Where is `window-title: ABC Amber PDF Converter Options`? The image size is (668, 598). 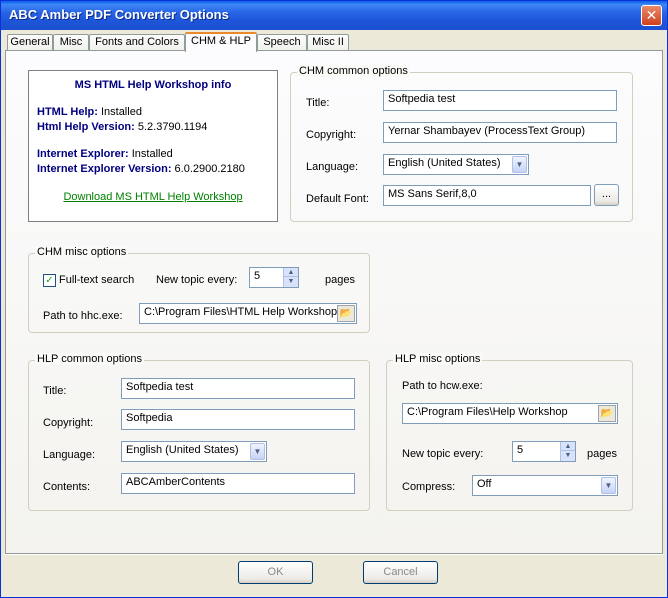 window-title: ABC Amber PDF Converter Options is located at coordinates (119, 14).